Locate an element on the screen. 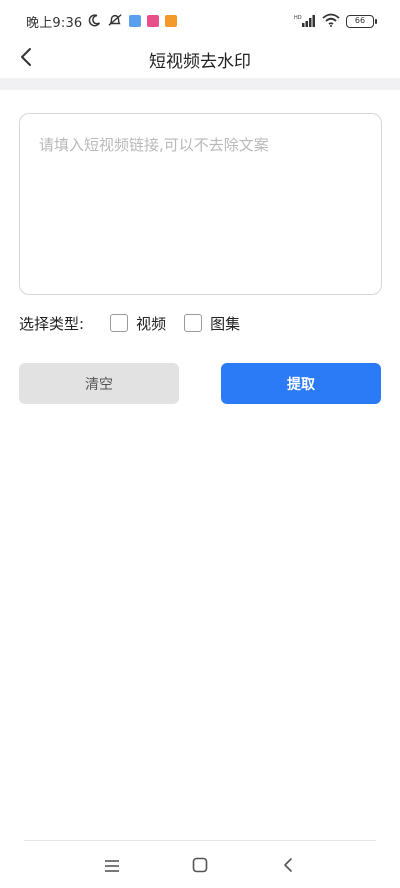  app-header: 短视频去水印 is located at coordinates (200, 59).